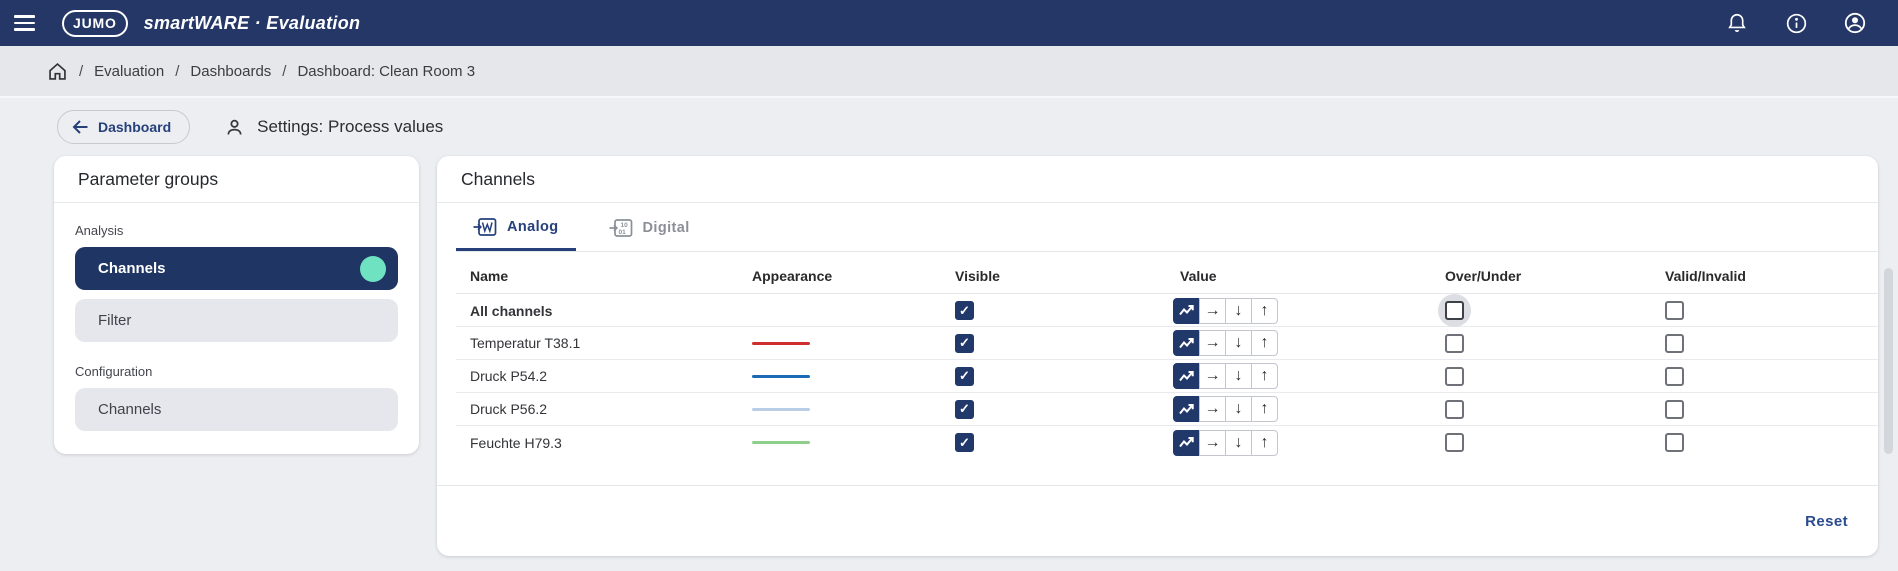 The height and width of the screenshot is (571, 1898). Describe the element at coordinates (1483, 276) in the screenshot. I see `column-header-over-under: Over/Under` at that location.